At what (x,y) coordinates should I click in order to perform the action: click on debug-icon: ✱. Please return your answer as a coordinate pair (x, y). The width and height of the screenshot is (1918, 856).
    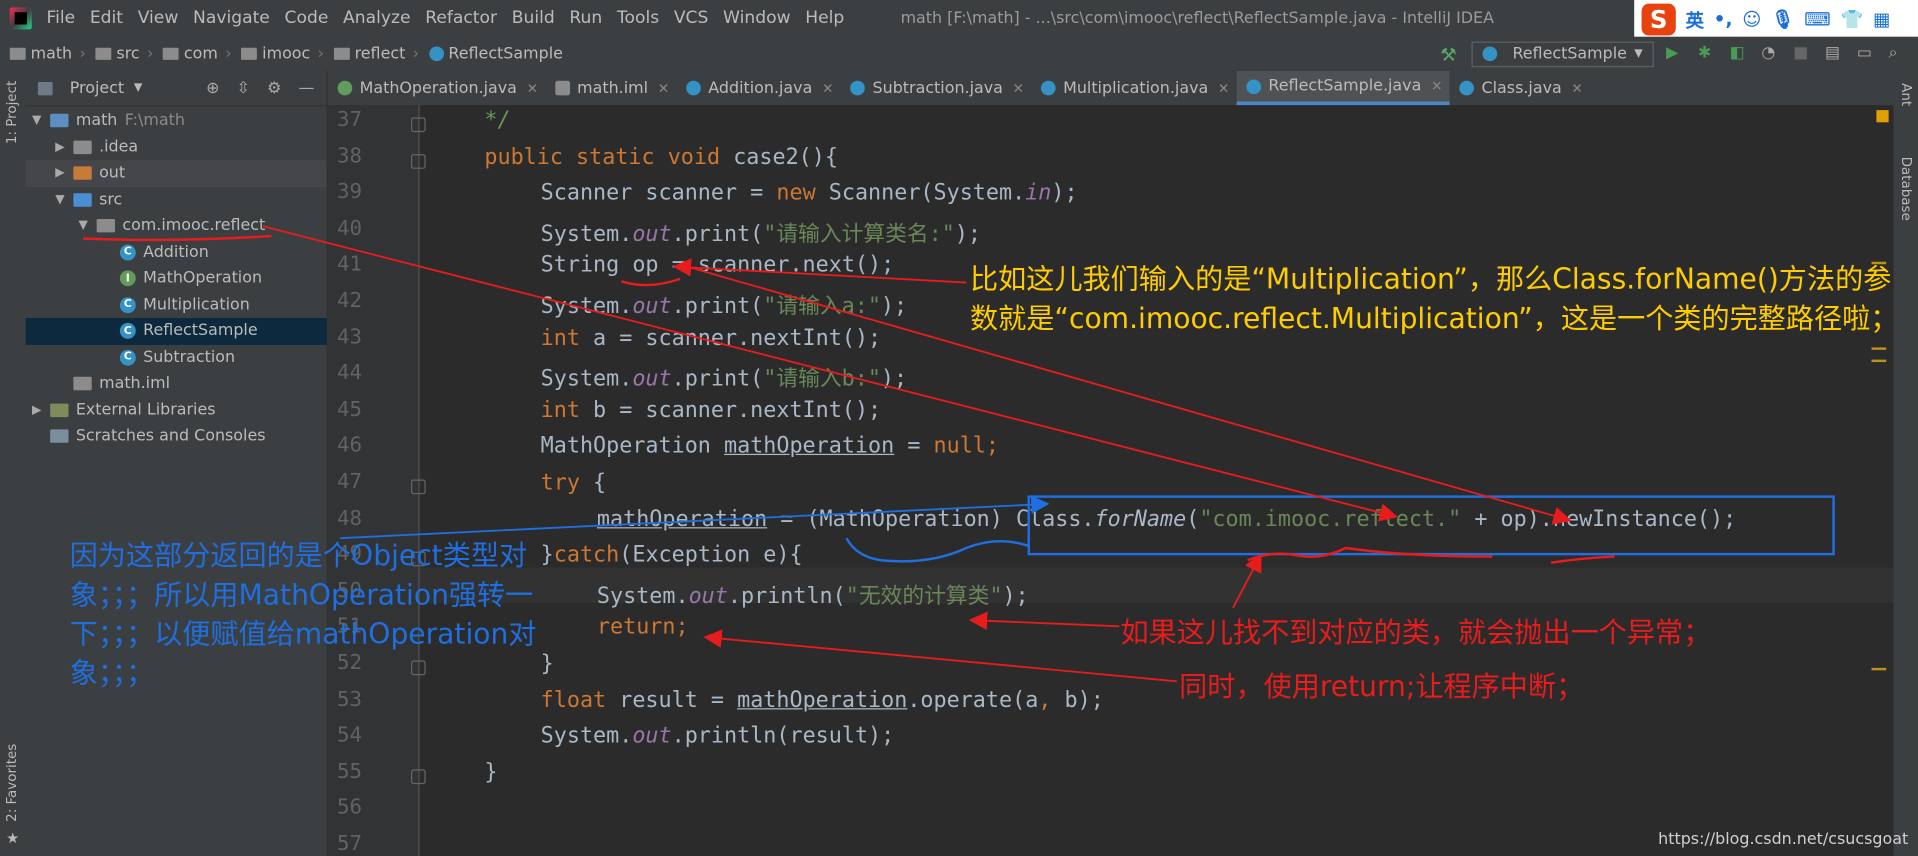
    Looking at the image, I should click on (1708, 54).